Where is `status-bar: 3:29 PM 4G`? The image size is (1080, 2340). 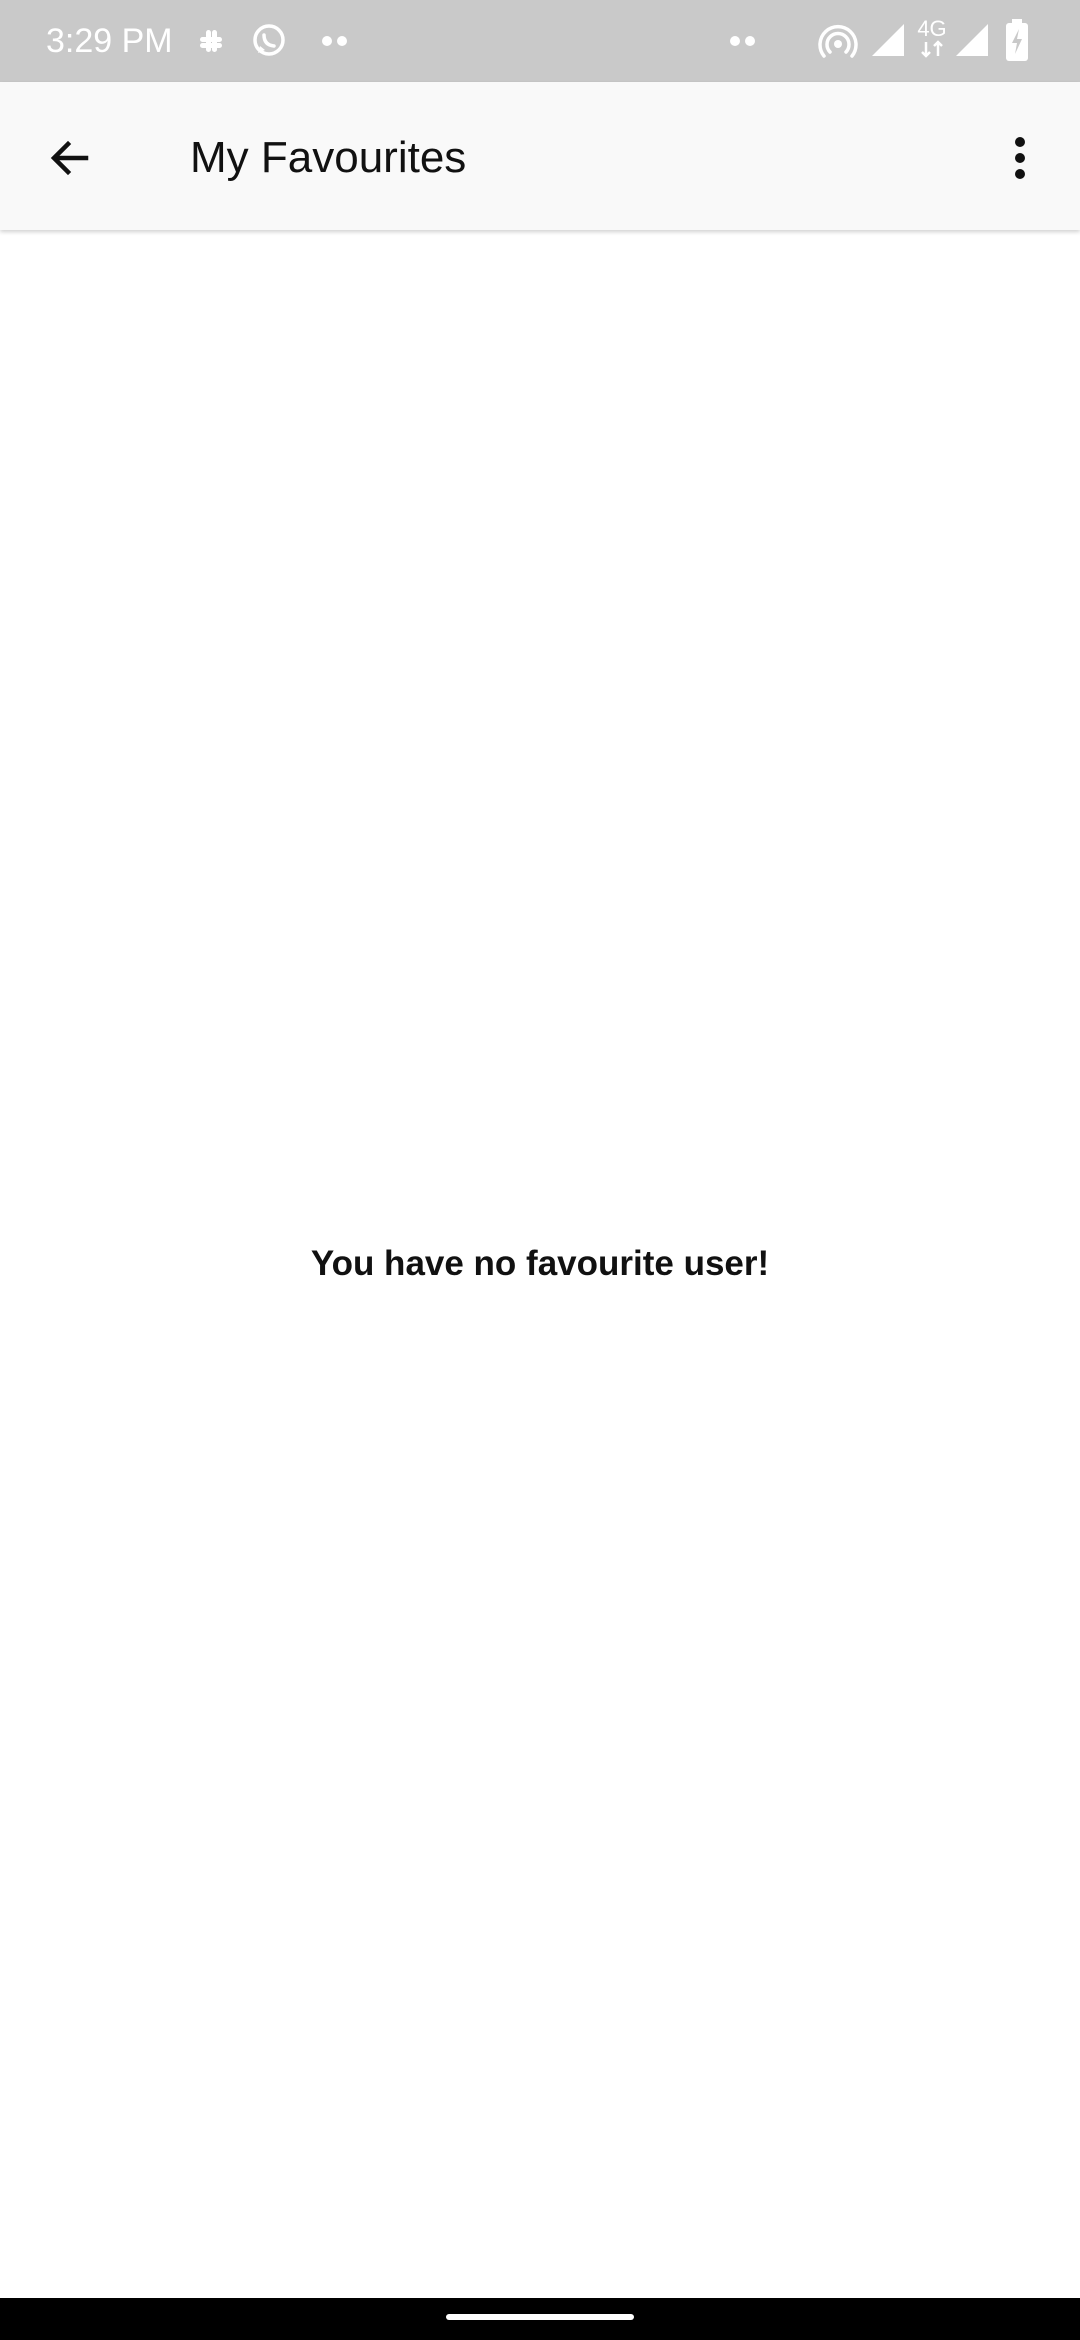
status-bar: 3:29 PM 4G is located at coordinates (540, 41).